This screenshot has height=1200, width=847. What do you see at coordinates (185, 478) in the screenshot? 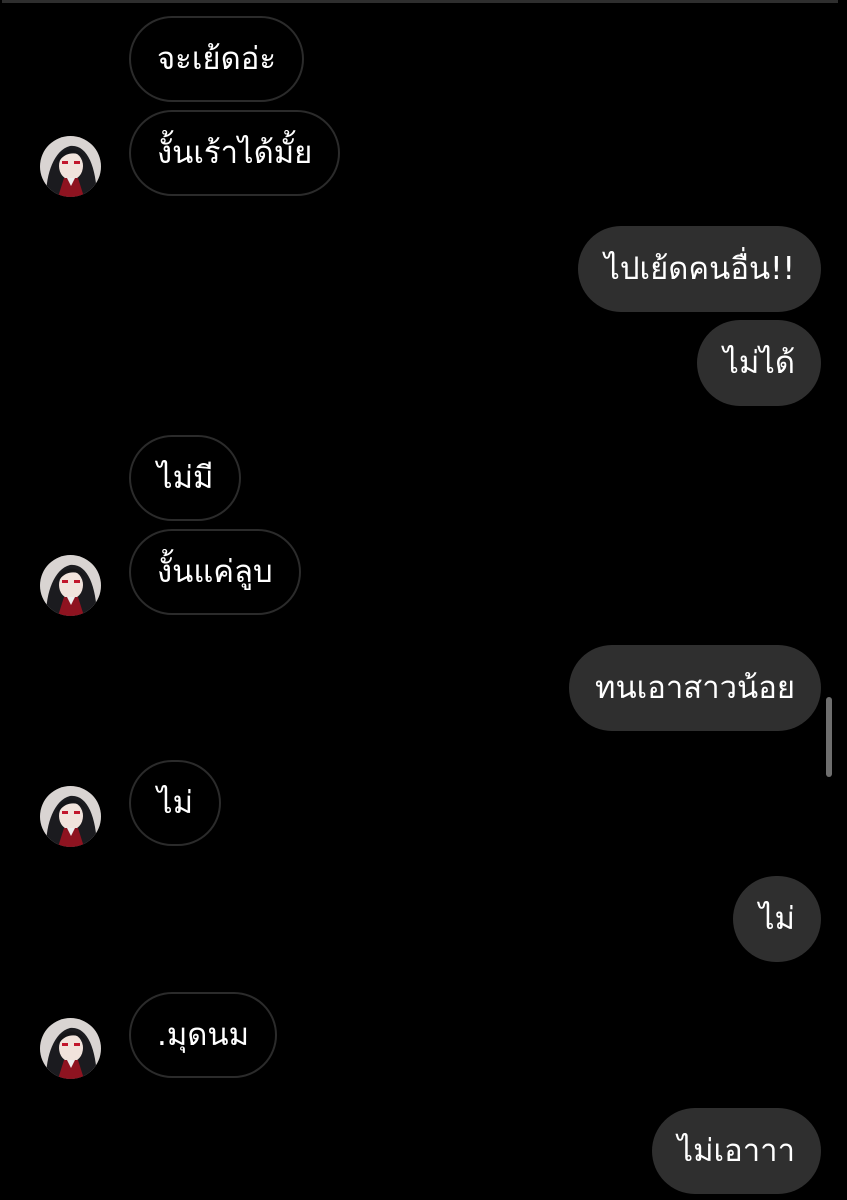
I see `incoming-message-bubble: ไม่มี` at bounding box center [185, 478].